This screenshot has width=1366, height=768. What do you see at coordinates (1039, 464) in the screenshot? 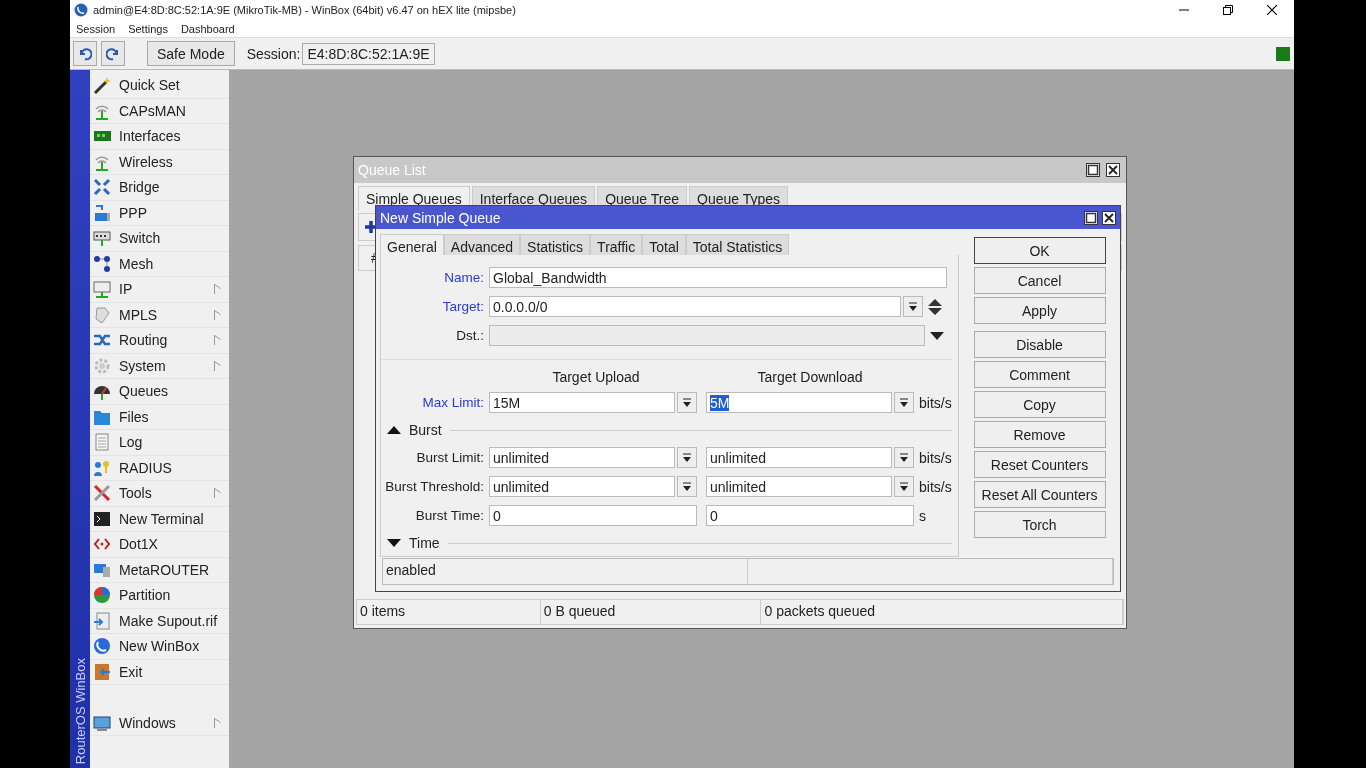
I see `dialog-button: Reset Counters` at bounding box center [1039, 464].